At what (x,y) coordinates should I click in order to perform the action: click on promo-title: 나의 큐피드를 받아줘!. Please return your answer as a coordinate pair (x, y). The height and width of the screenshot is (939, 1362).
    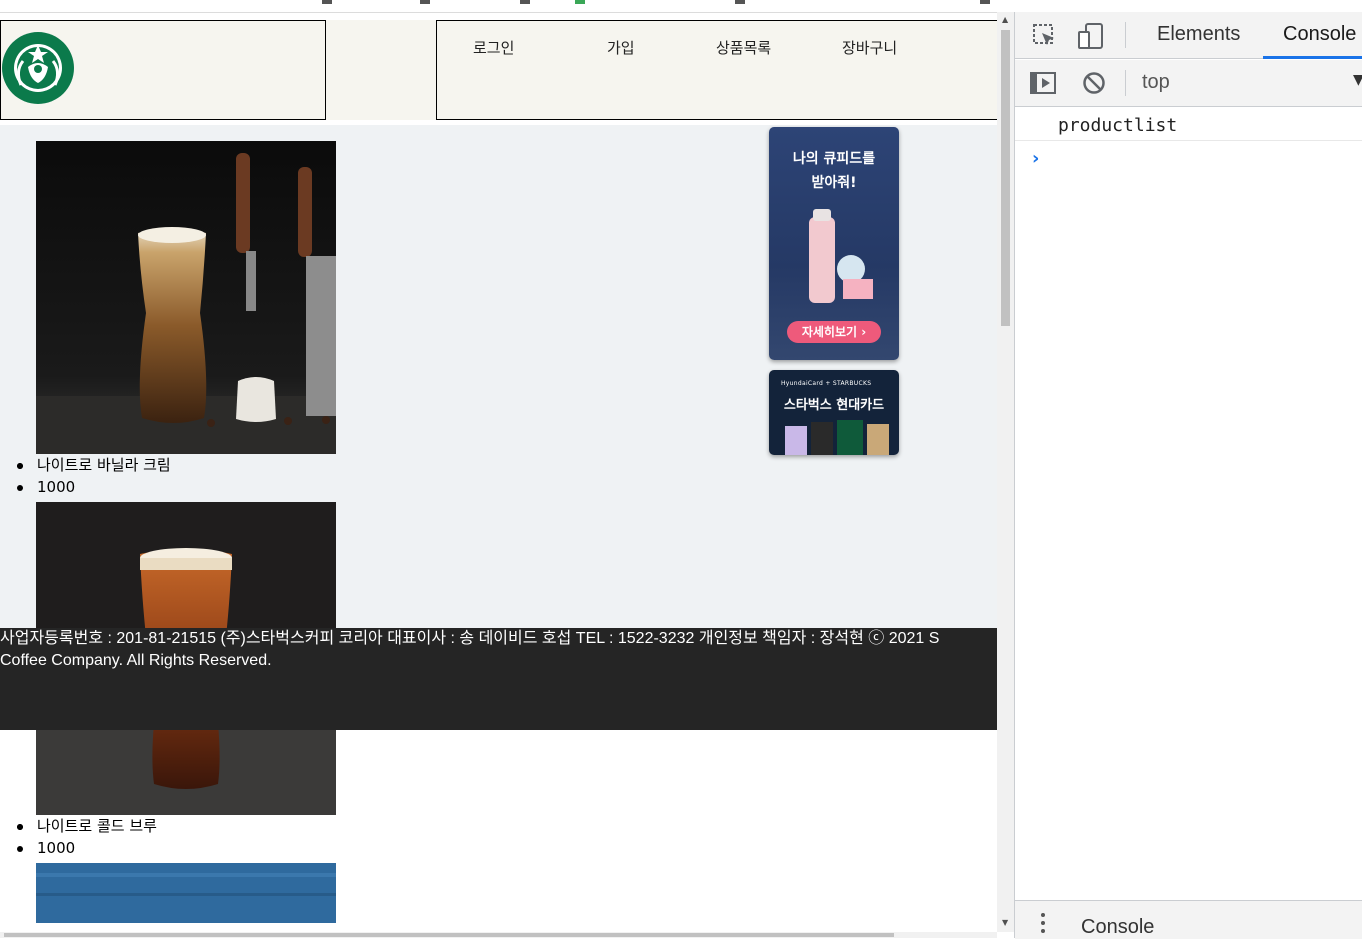
    Looking at the image, I should click on (834, 171).